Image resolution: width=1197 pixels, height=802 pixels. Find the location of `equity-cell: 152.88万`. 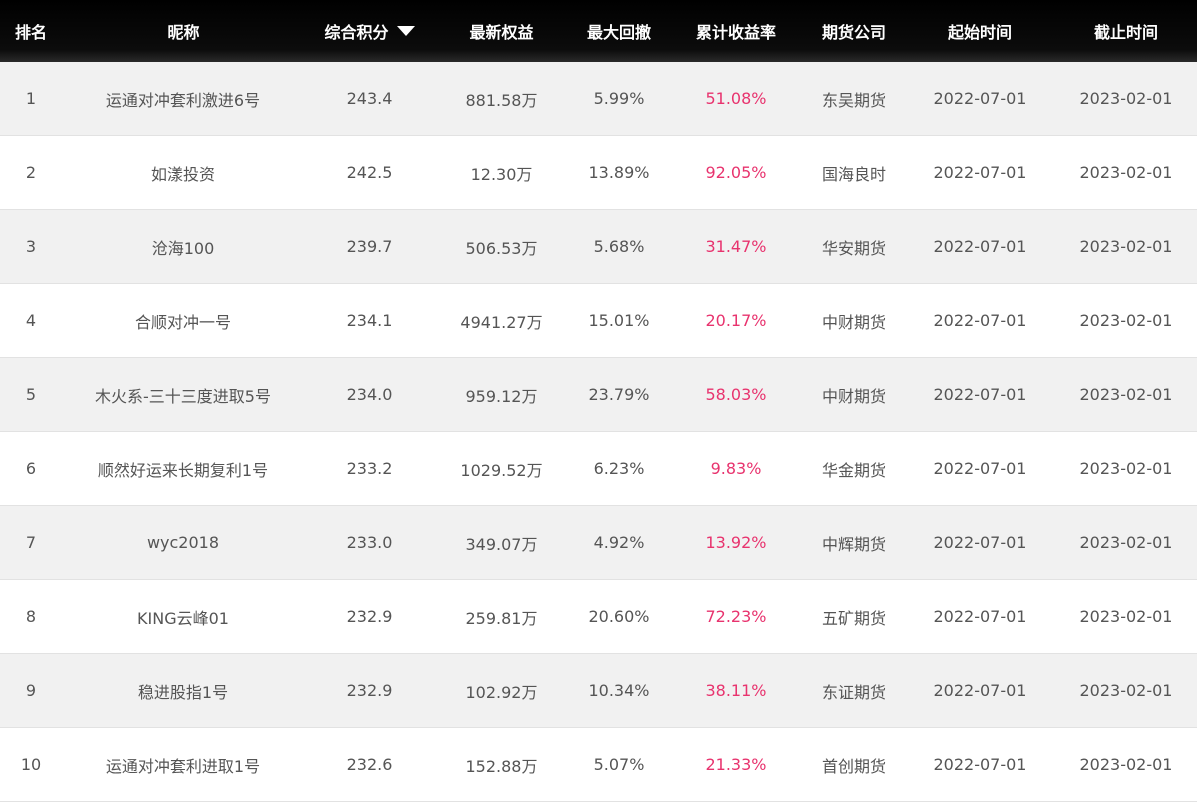

equity-cell: 152.88万 is located at coordinates (501, 766).